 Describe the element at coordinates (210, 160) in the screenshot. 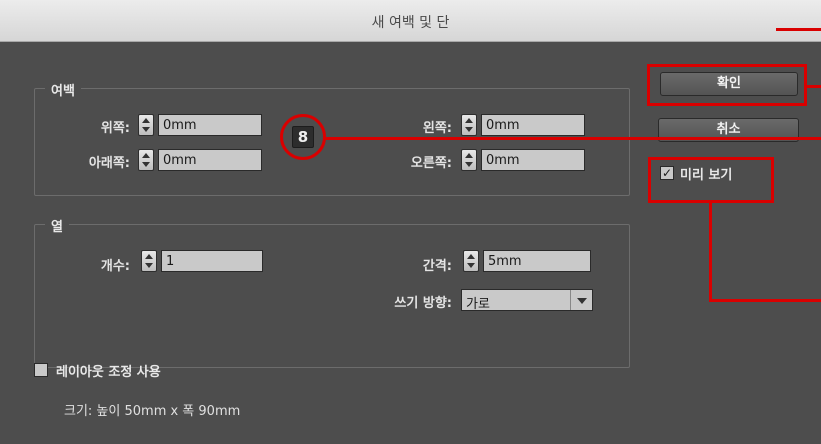

I see `bottom-margin-input: 0mm` at that location.